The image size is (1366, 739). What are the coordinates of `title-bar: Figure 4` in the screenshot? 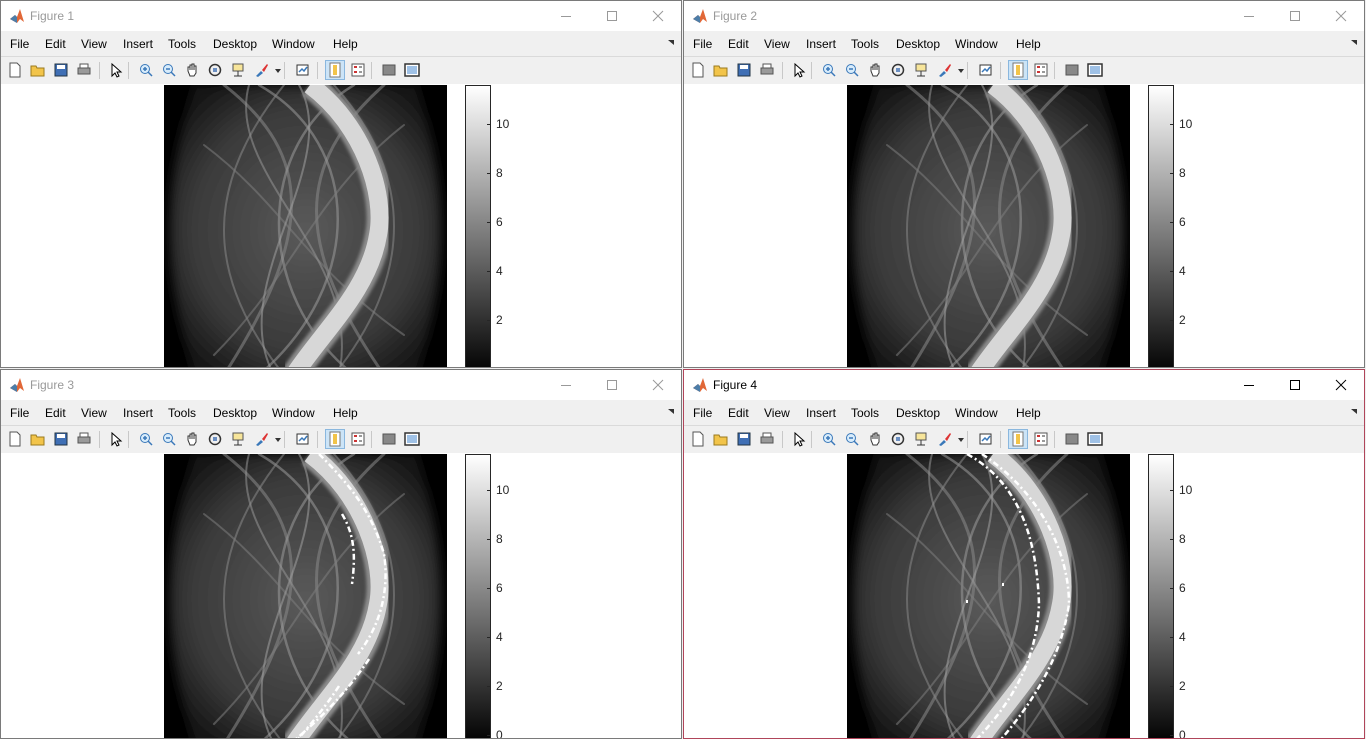 It's located at (1024, 385).